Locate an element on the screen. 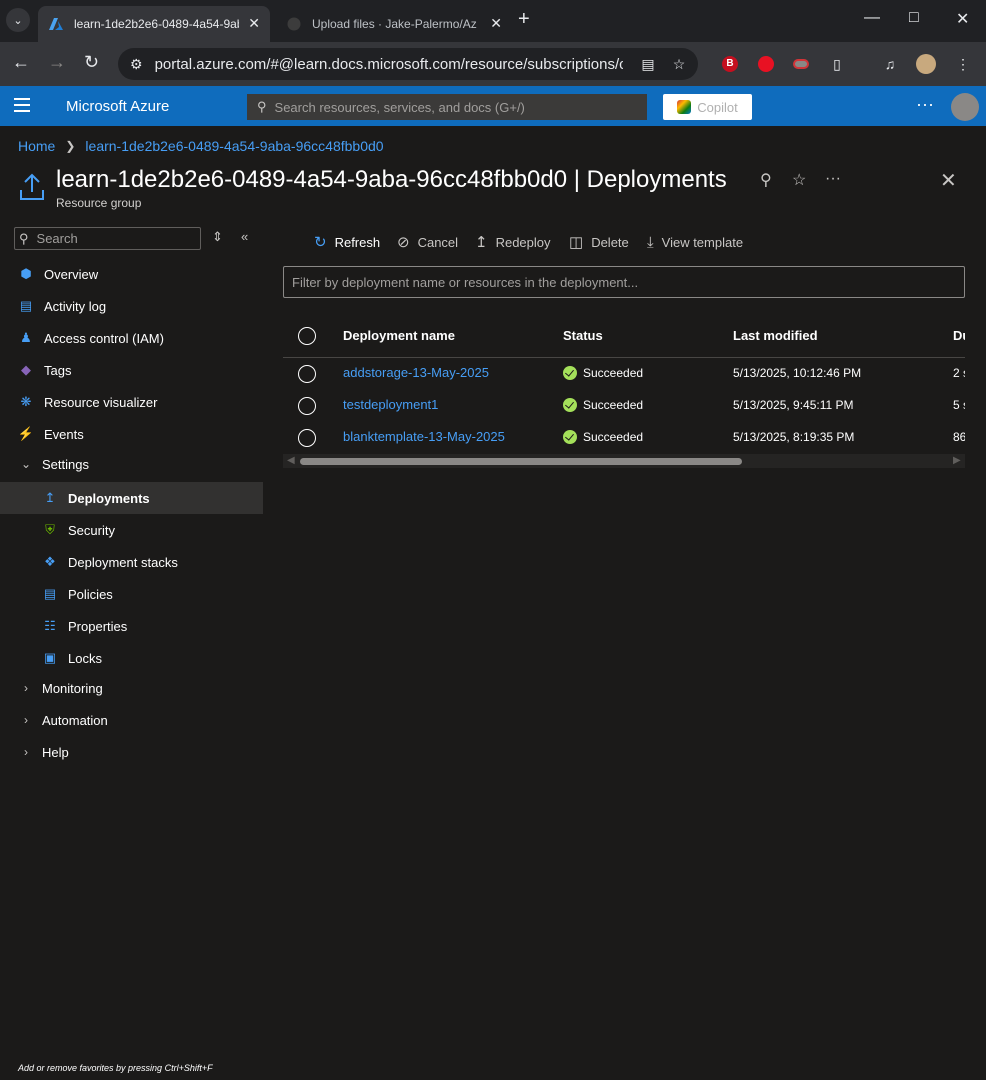 The height and width of the screenshot is (1080, 986). nav-group-automation: › Automation is located at coordinates (131, 720).